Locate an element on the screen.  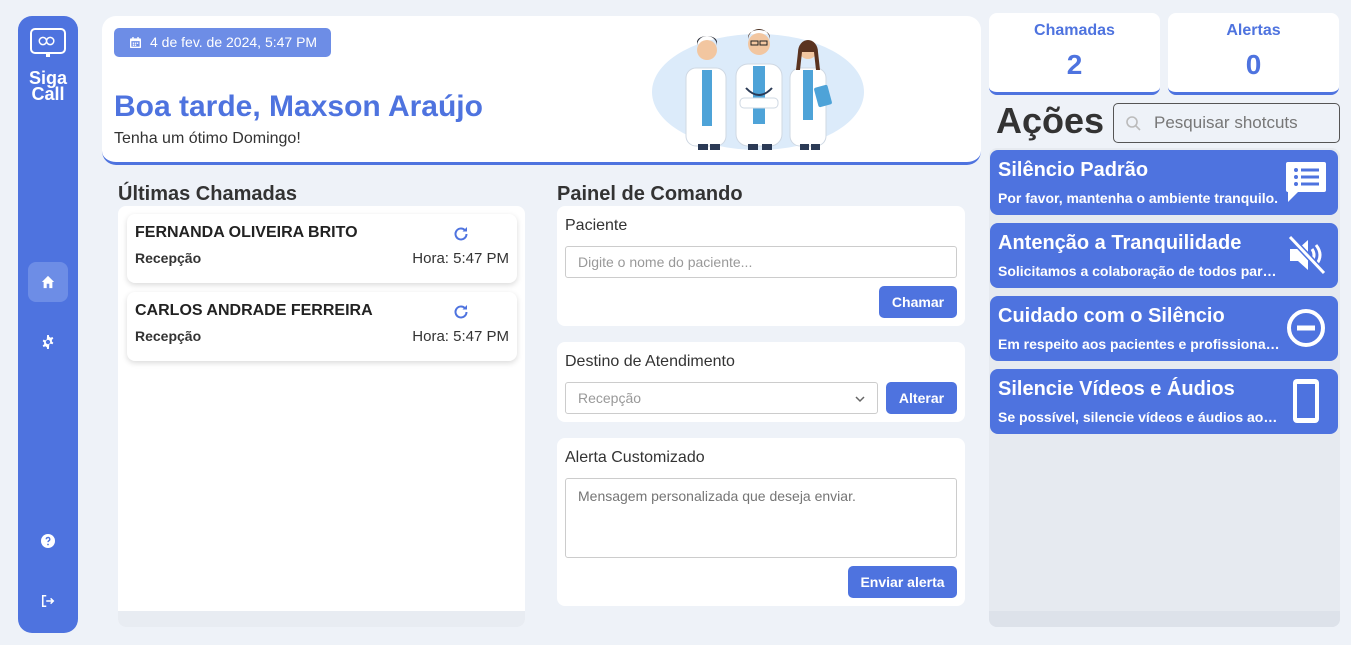
search-icon is located at coordinates (1133, 123).